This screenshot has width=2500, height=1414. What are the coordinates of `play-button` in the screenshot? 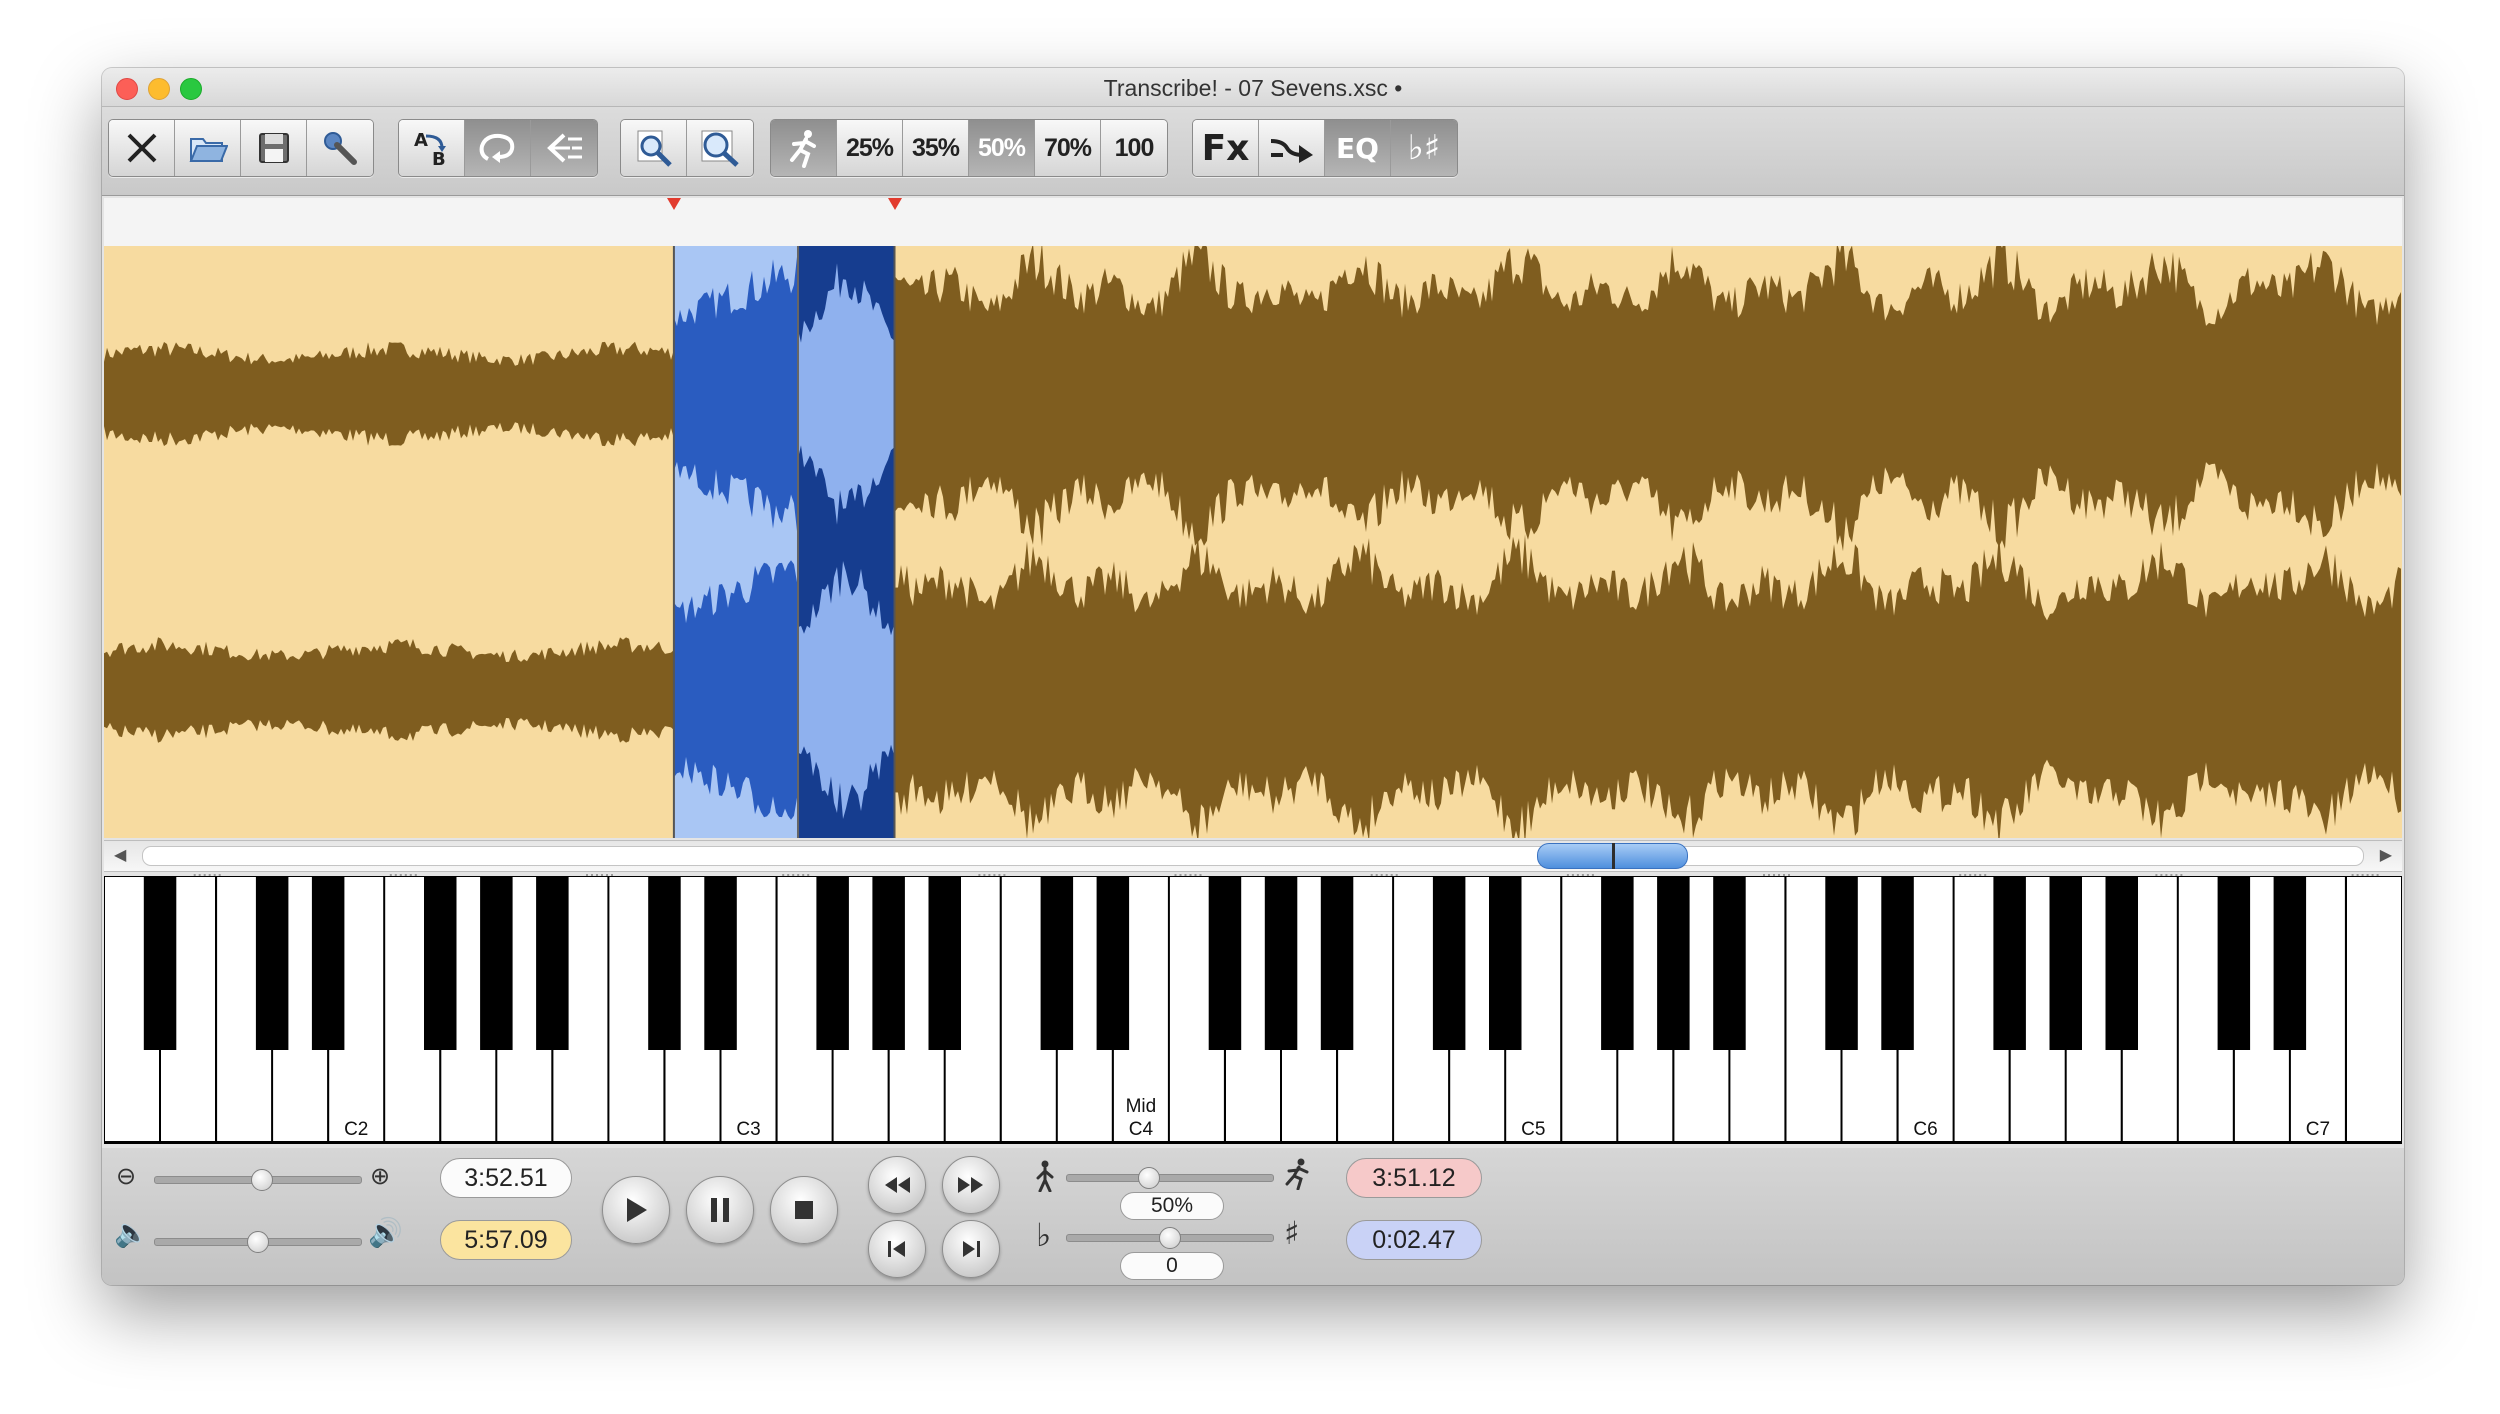 It's located at (636, 1210).